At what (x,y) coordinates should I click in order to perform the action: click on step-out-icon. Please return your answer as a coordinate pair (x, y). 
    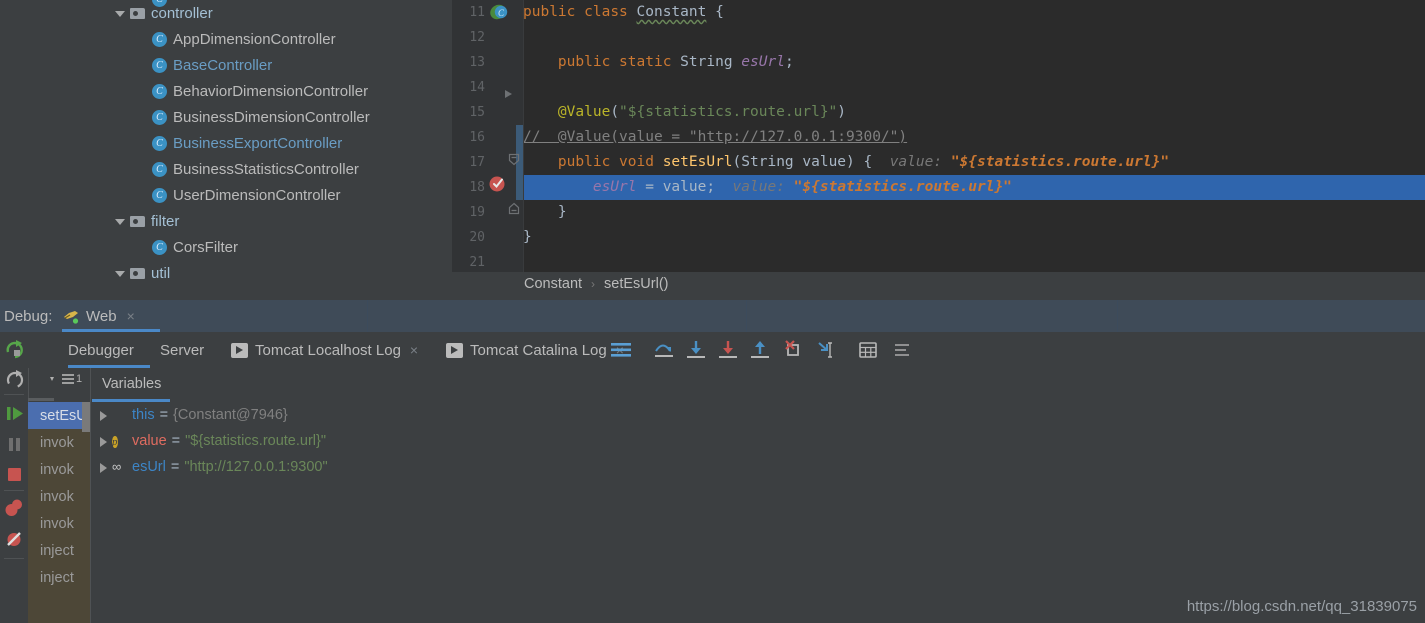
    Looking at the image, I should click on (760, 350).